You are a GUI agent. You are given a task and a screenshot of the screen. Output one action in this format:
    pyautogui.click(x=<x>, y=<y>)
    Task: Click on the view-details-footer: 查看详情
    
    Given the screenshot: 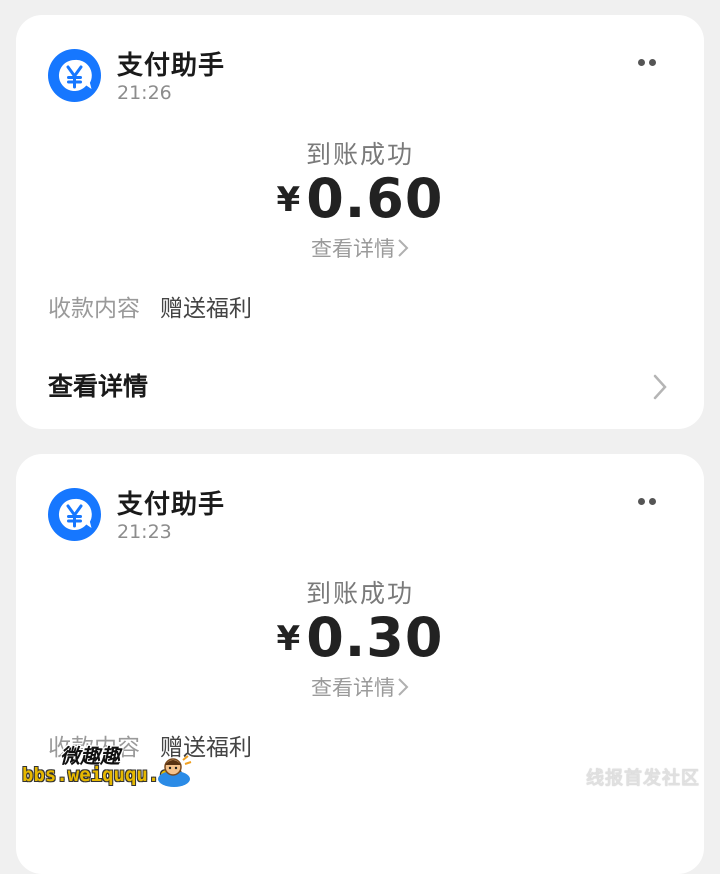 What is the action you would take?
    pyautogui.click(x=98, y=385)
    